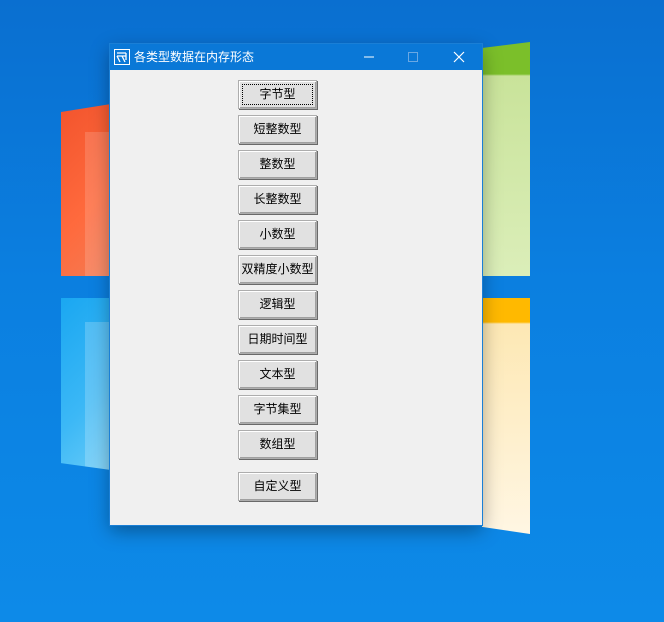 The width and height of the screenshot is (664, 622). Describe the element at coordinates (194, 57) in the screenshot. I see `window-title: 各类型数据在内存形态` at that location.